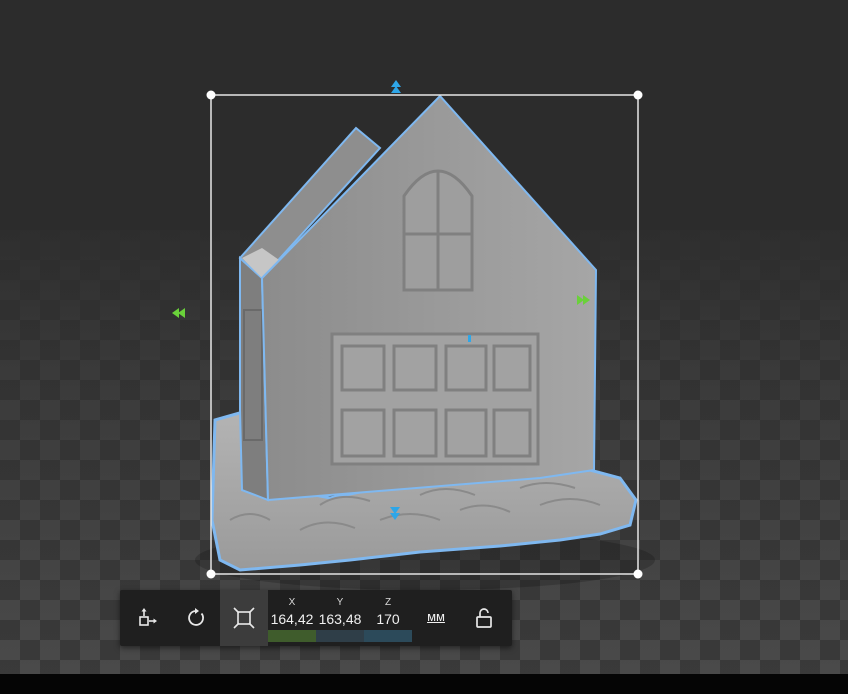 The width and height of the screenshot is (848, 694). What do you see at coordinates (396, 86) in the screenshot?
I see `scale-handle-top-icon` at bounding box center [396, 86].